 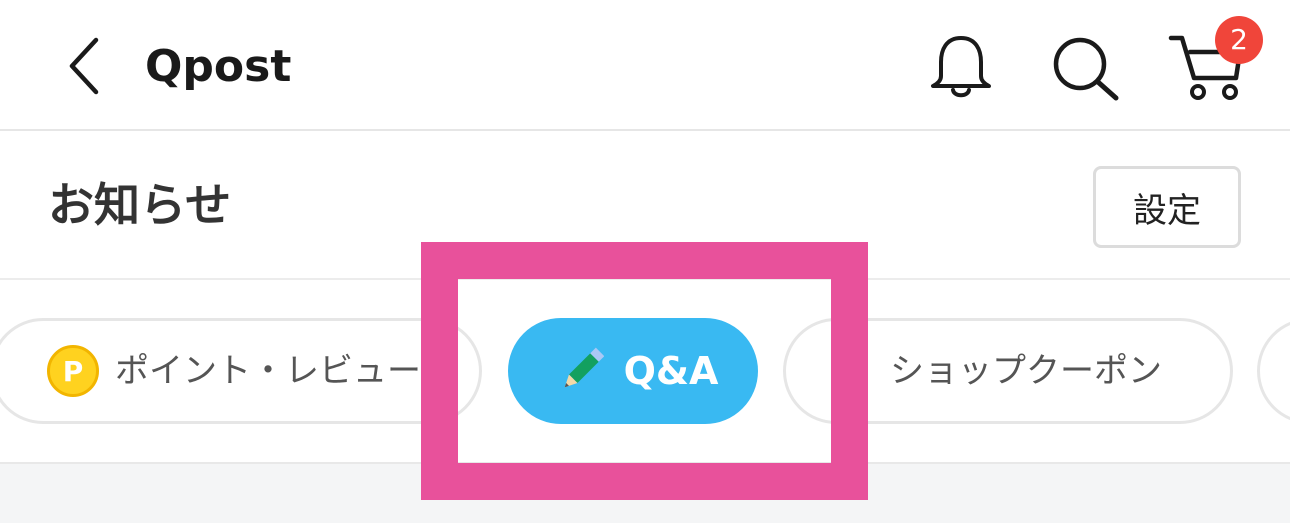 I want to click on search-button, so click(x=1086, y=69).